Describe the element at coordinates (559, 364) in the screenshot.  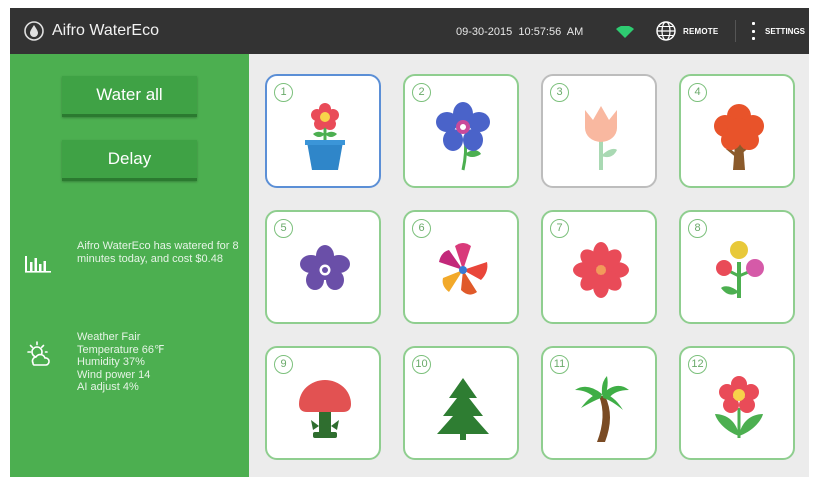
I see `zone-number: 11` at that location.